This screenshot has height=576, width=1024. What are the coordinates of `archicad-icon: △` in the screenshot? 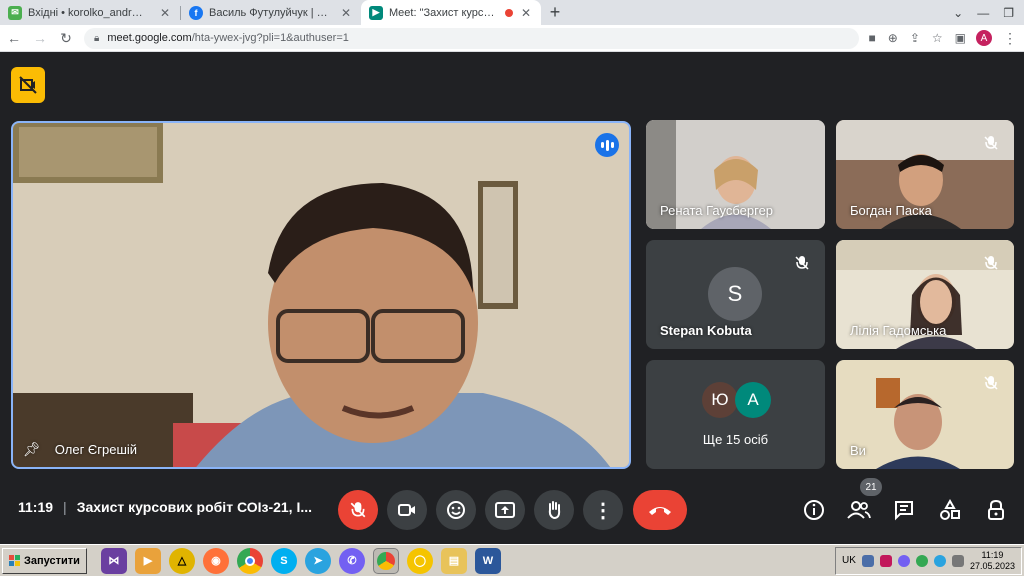 It's located at (181, 560).